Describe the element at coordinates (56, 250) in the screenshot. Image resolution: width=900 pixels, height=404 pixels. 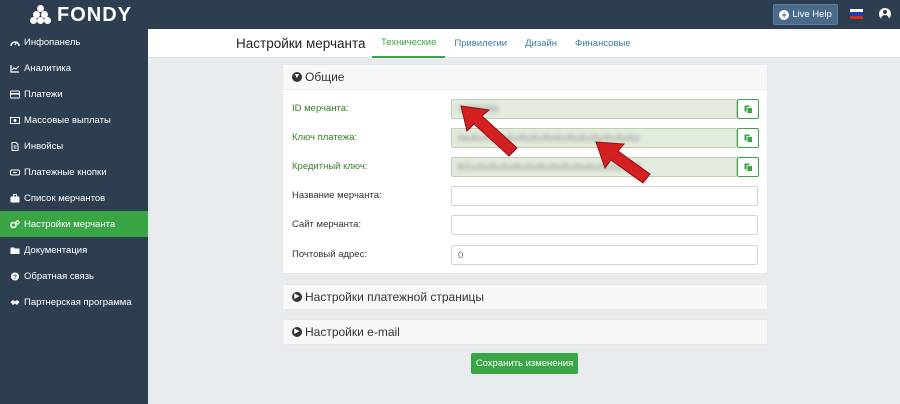
I see `sidebar-item-label: Документация` at that location.